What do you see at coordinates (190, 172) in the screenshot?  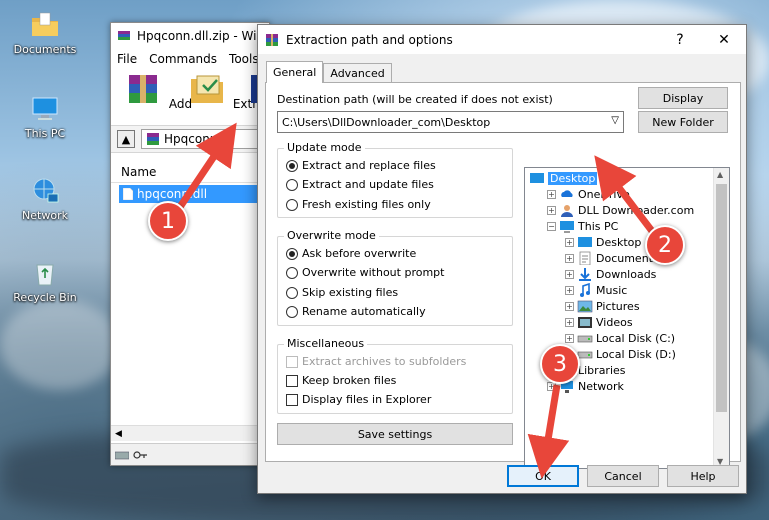 I see `column-header-name: Name` at bounding box center [190, 172].